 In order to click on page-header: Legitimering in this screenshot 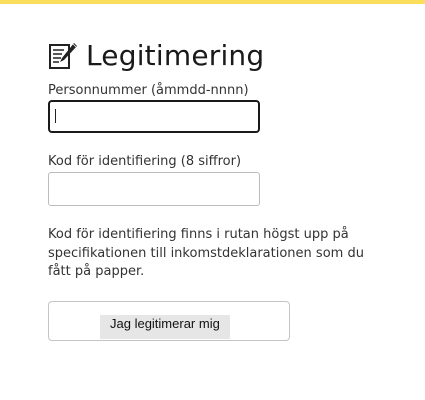, I will do `click(156, 56)`.